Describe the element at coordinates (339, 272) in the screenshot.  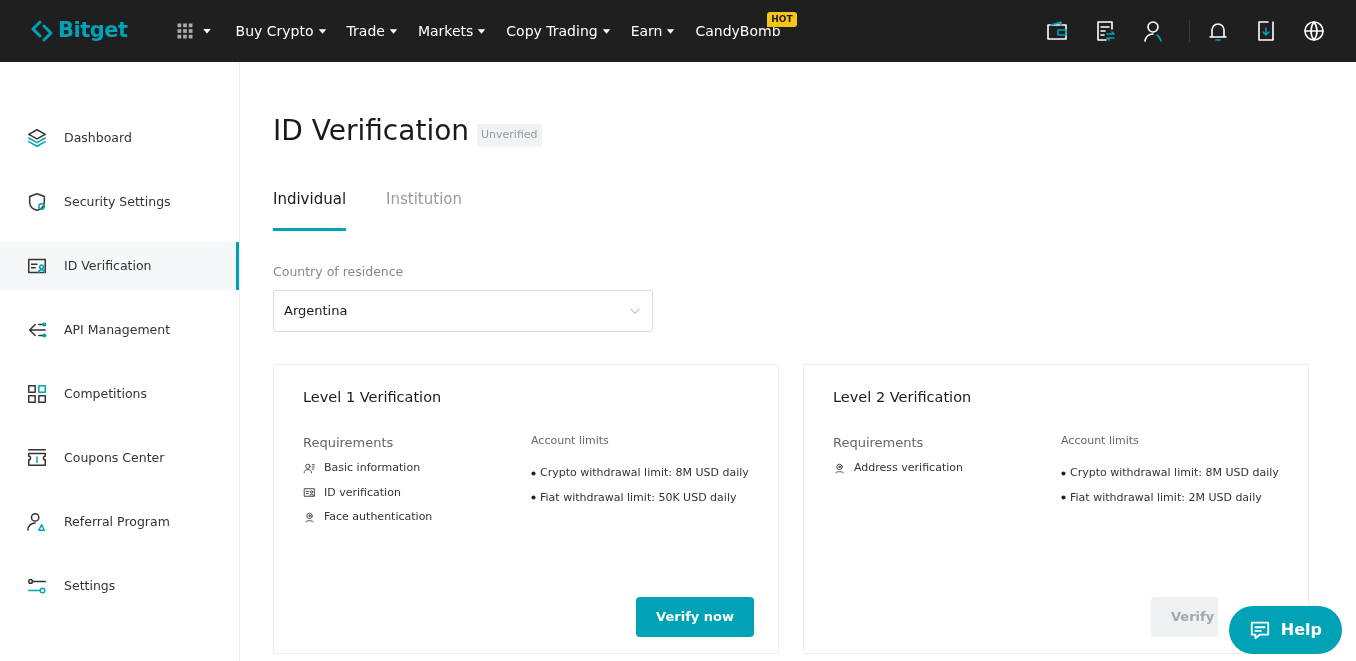
I see `field-label: Country of residence` at that location.